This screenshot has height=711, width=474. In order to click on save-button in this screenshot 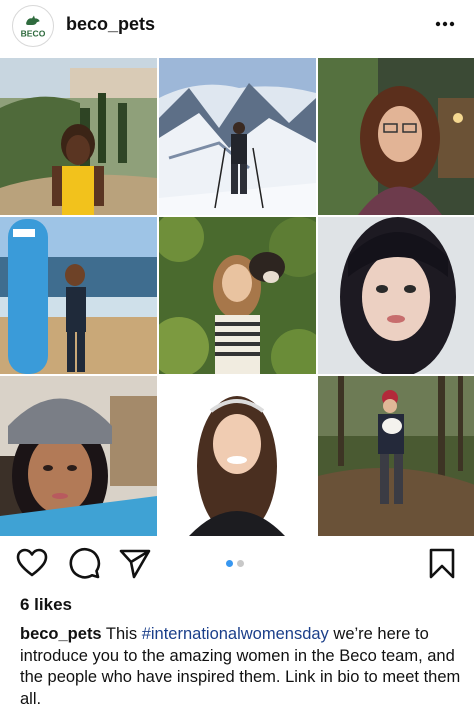, I will do `click(442, 563)`.